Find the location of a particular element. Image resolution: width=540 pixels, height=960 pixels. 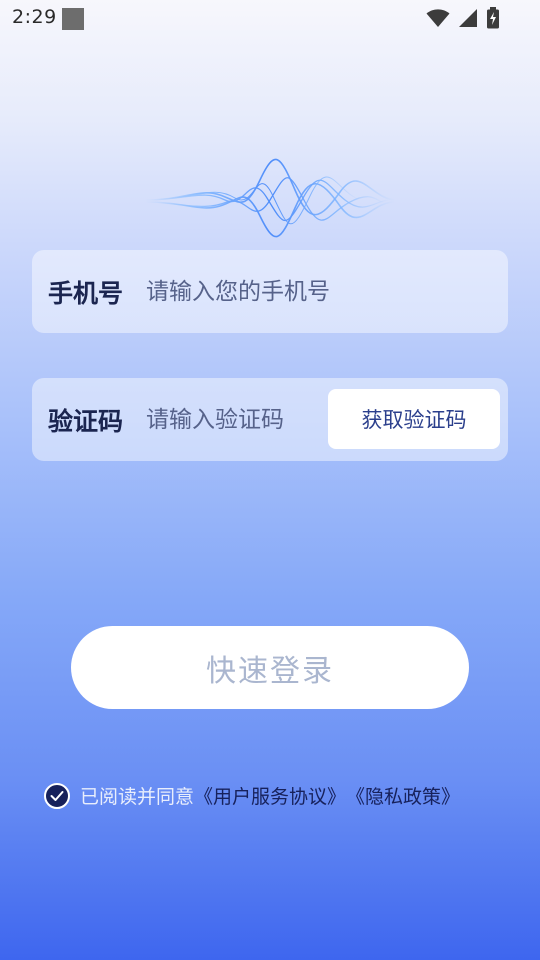

agreement-prefix: 已阅读并同意 is located at coordinates (137, 797).